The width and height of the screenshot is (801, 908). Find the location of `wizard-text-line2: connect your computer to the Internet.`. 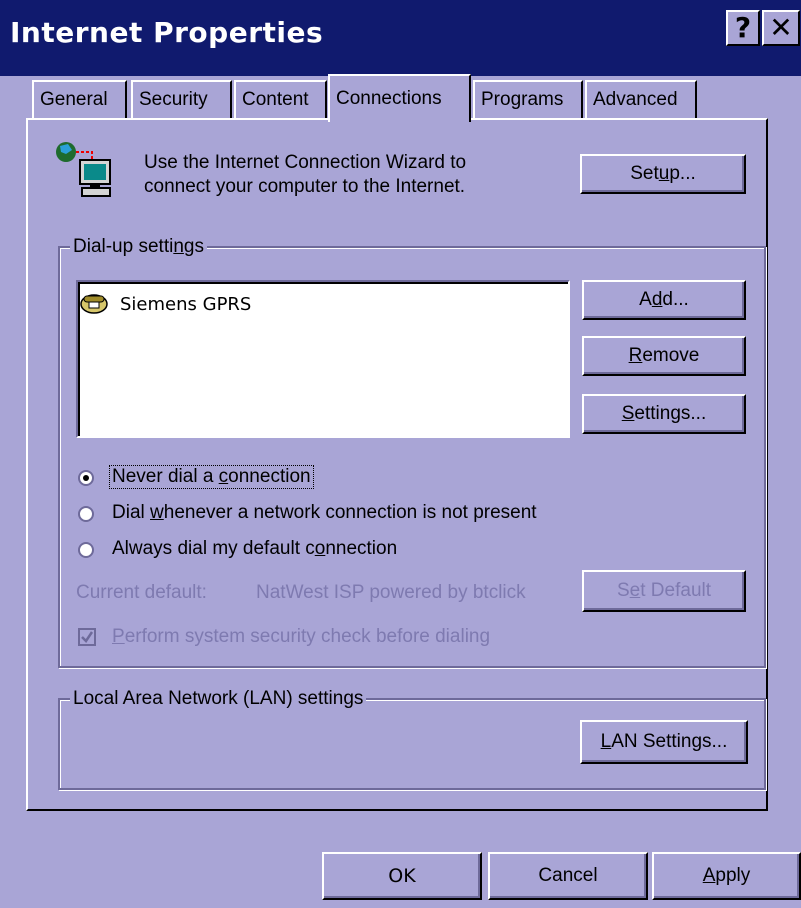

wizard-text-line2: connect your computer to the Internet. is located at coordinates (305, 186).